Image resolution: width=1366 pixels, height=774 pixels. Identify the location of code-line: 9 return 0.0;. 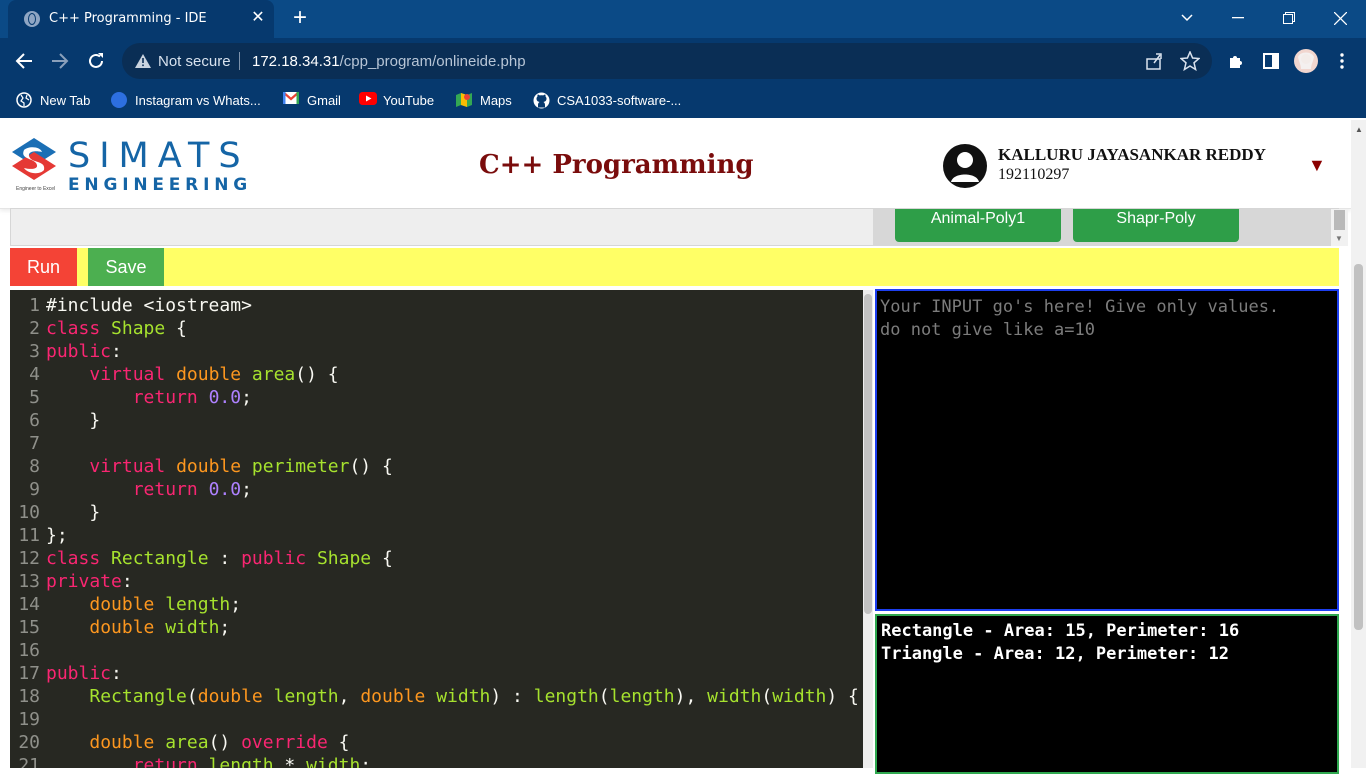
(436, 489).